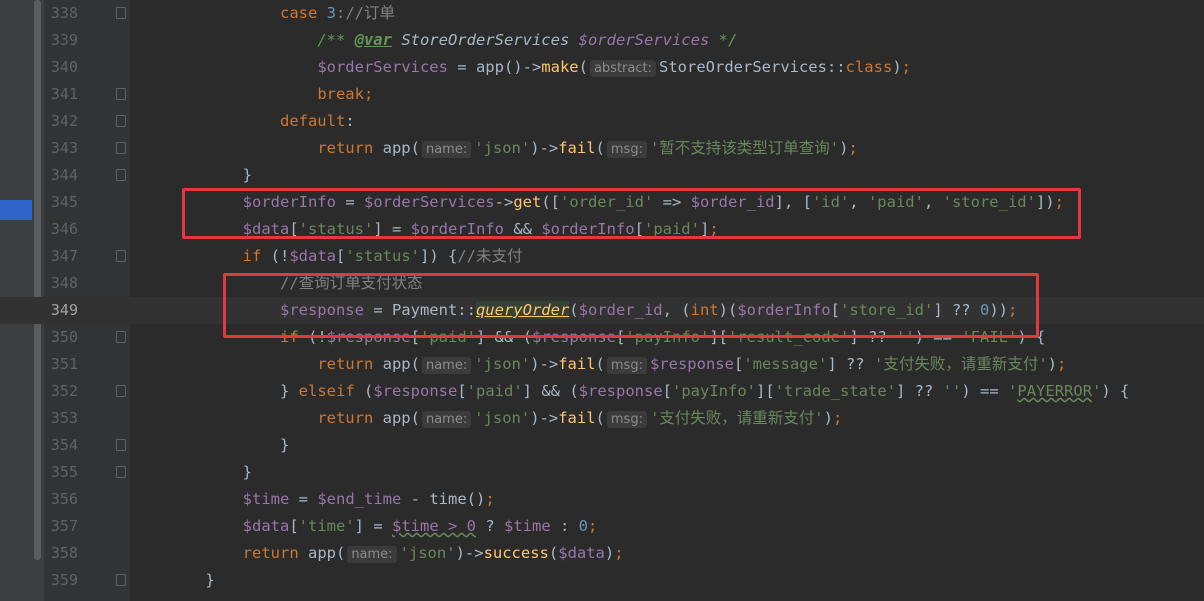 This screenshot has height=601, width=1204. I want to click on code-line: 342 default:, so click(602, 121).